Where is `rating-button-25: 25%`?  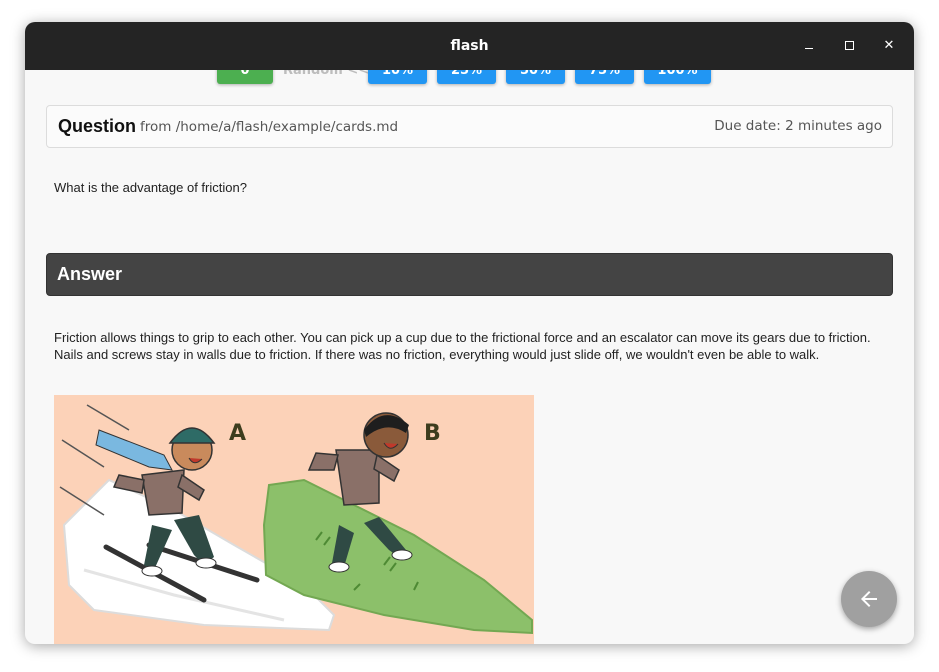 rating-button-25: 25% is located at coordinates (466, 77).